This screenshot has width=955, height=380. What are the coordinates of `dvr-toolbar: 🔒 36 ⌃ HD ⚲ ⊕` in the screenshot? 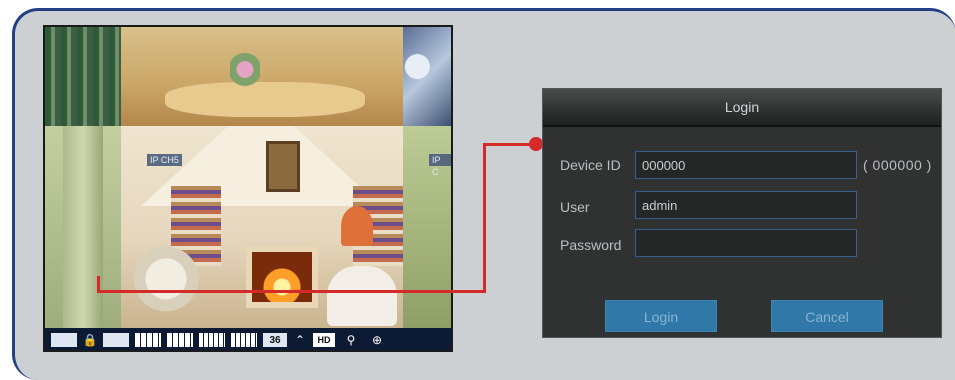 It's located at (248, 339).